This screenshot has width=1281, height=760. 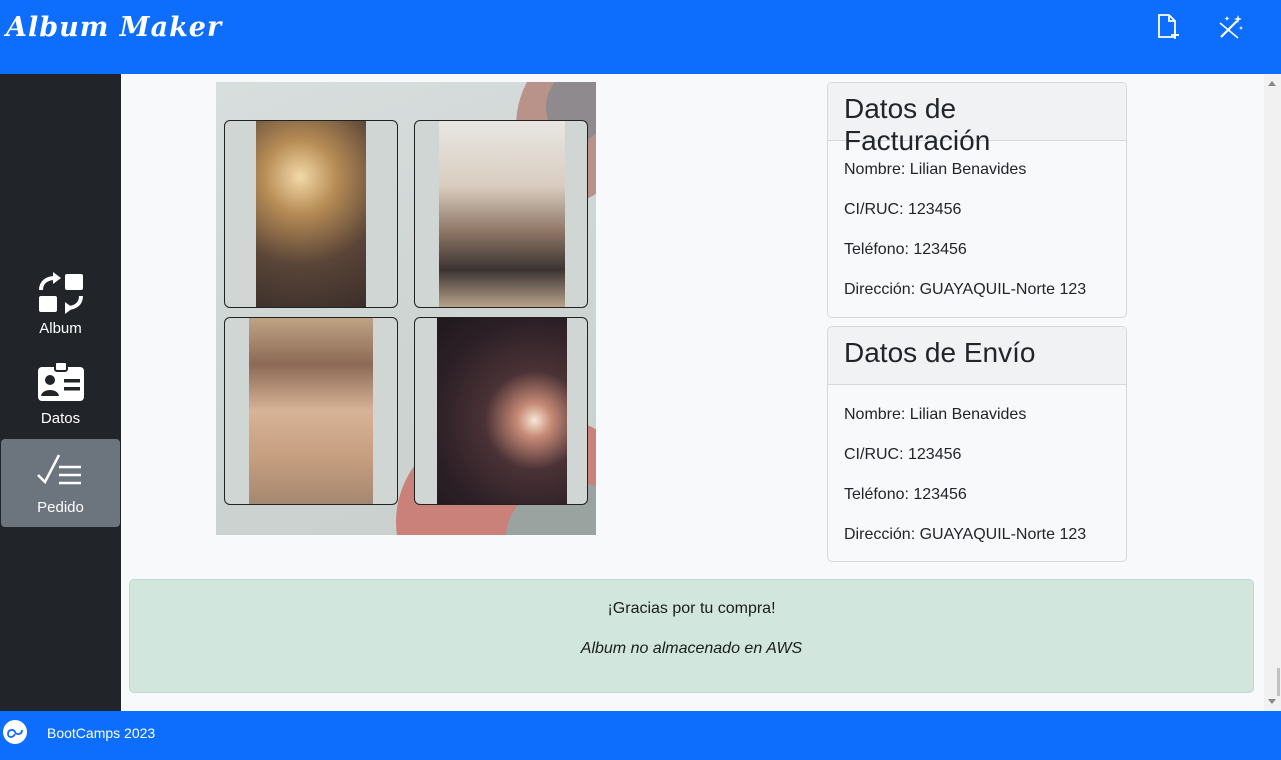 What do you see at coordinates (311, 411) in the screenshot?
I see `woman-hat-photo` at bounding box center [311, 411].